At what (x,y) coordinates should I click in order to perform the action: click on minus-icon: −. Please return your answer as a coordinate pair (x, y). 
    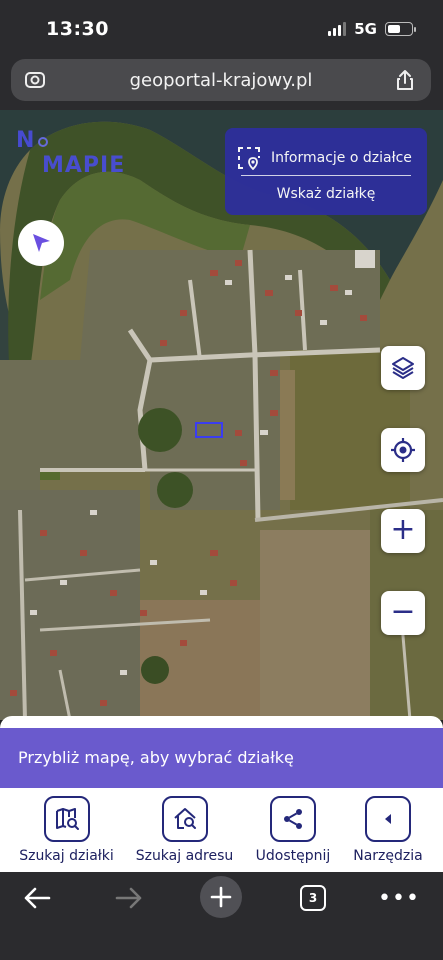
    Looking at the image, I should click on (403, 611).